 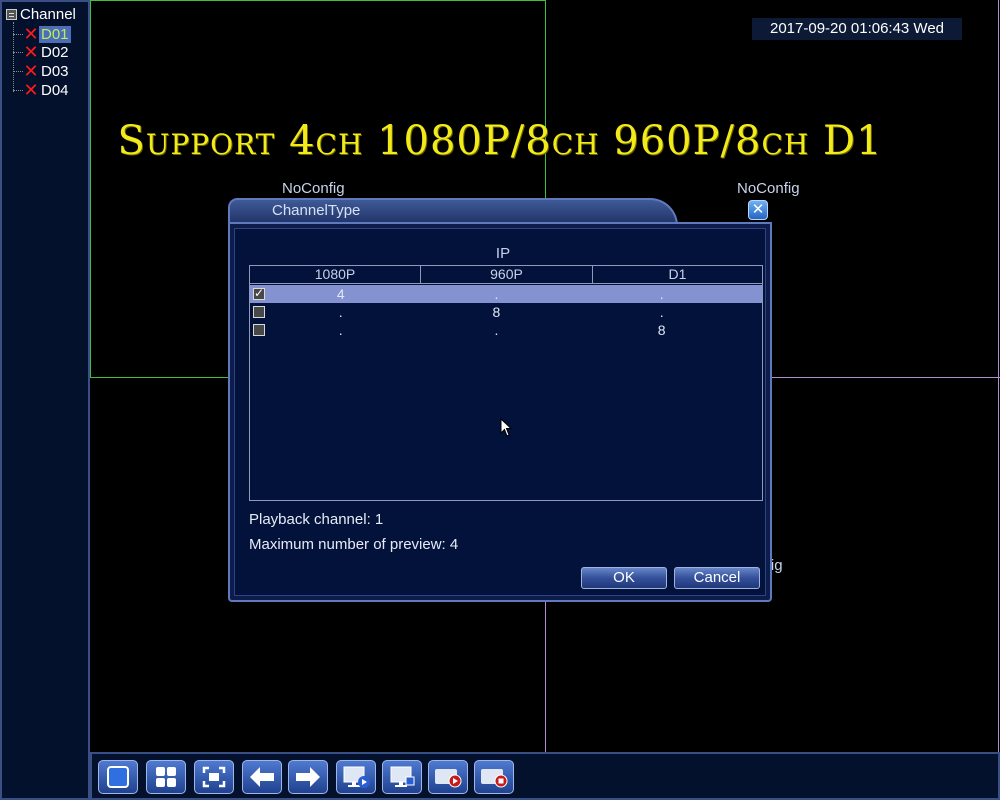 I want to click on fullscreen-icon, so click(x=214, y=777).